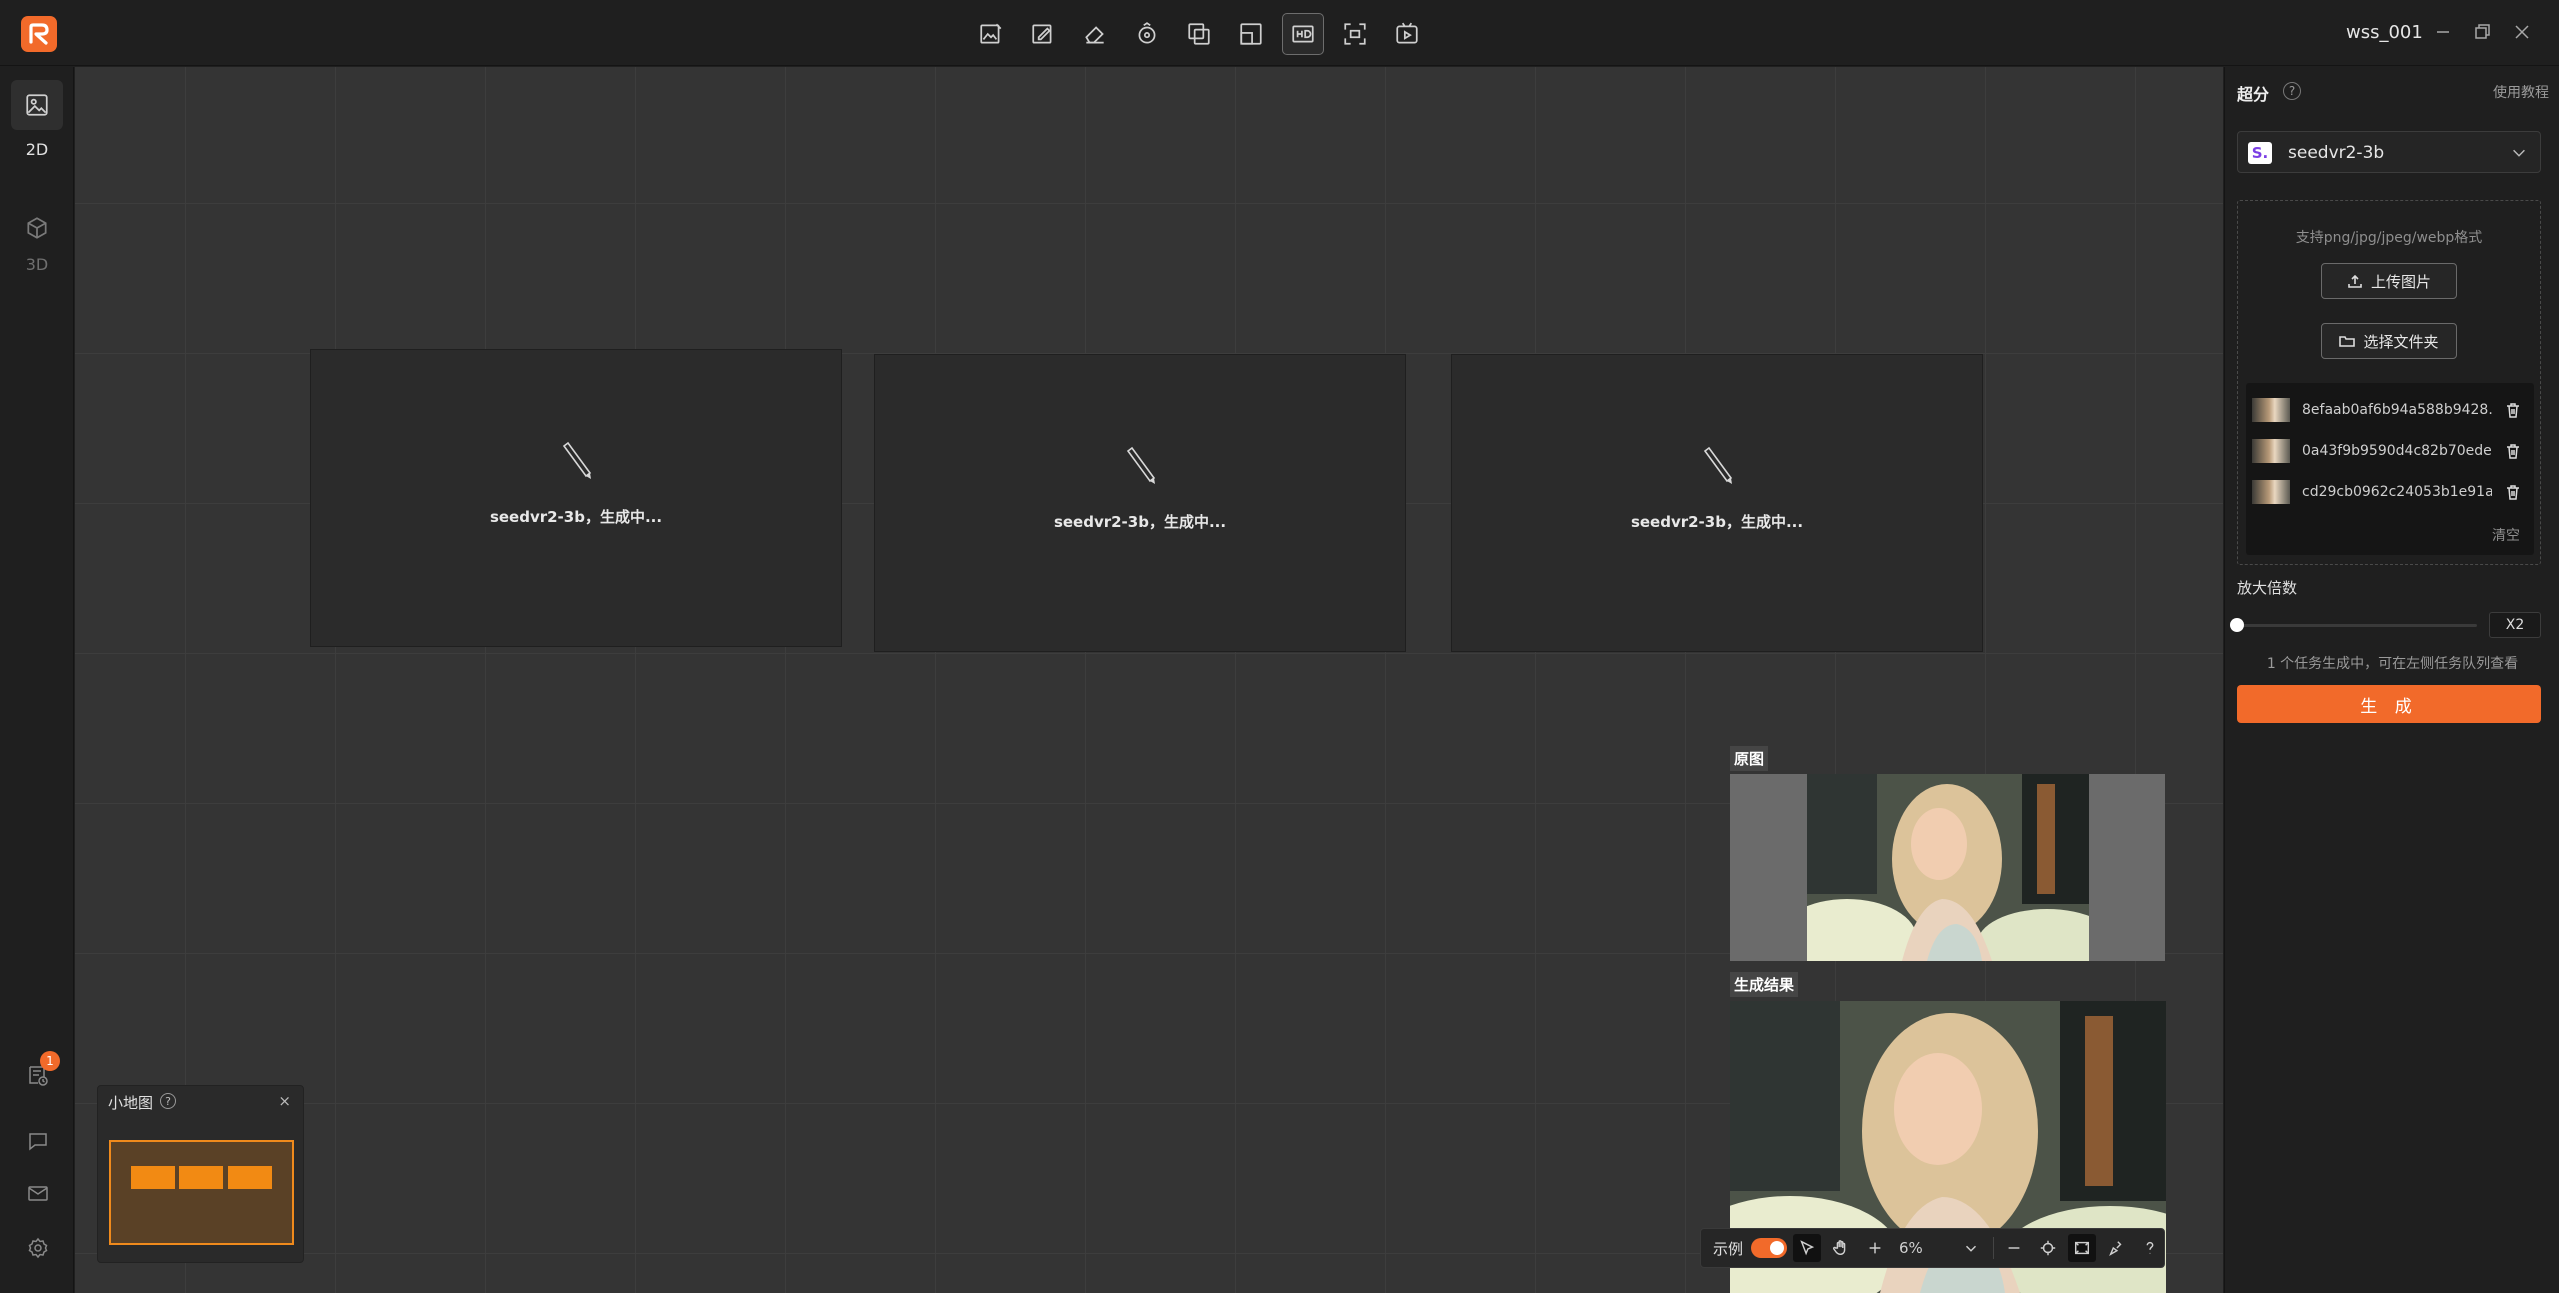 The image size is (2559, 1293). What do you see at coordinates (1925, 1248) in the screenshot?
I see `zoom-level: 6%` at bounding box center [1925, 1248].